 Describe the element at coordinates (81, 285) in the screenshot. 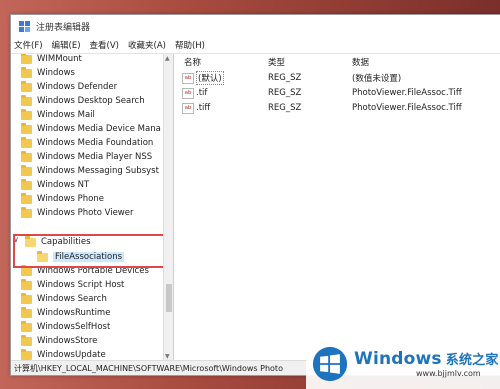

I see `tree-label: Windows Script Host` at that location.